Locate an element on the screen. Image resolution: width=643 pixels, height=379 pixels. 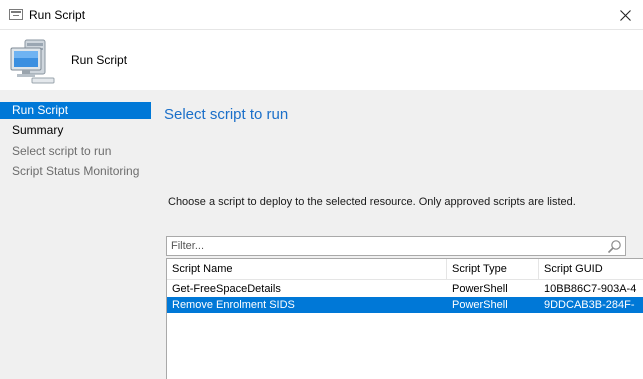
close-icon is located at coordinates (625, 15).